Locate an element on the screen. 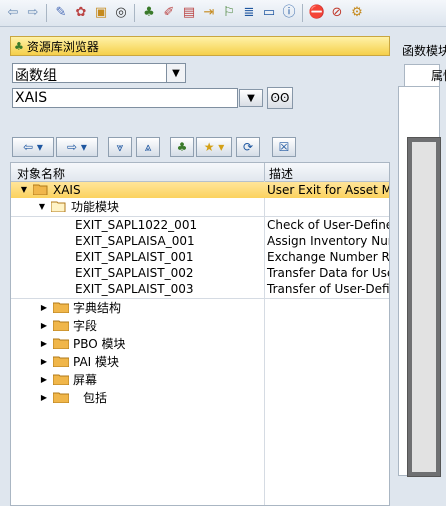  node-description: User Exit for Asset Mas is located at coordinates (328, 190).